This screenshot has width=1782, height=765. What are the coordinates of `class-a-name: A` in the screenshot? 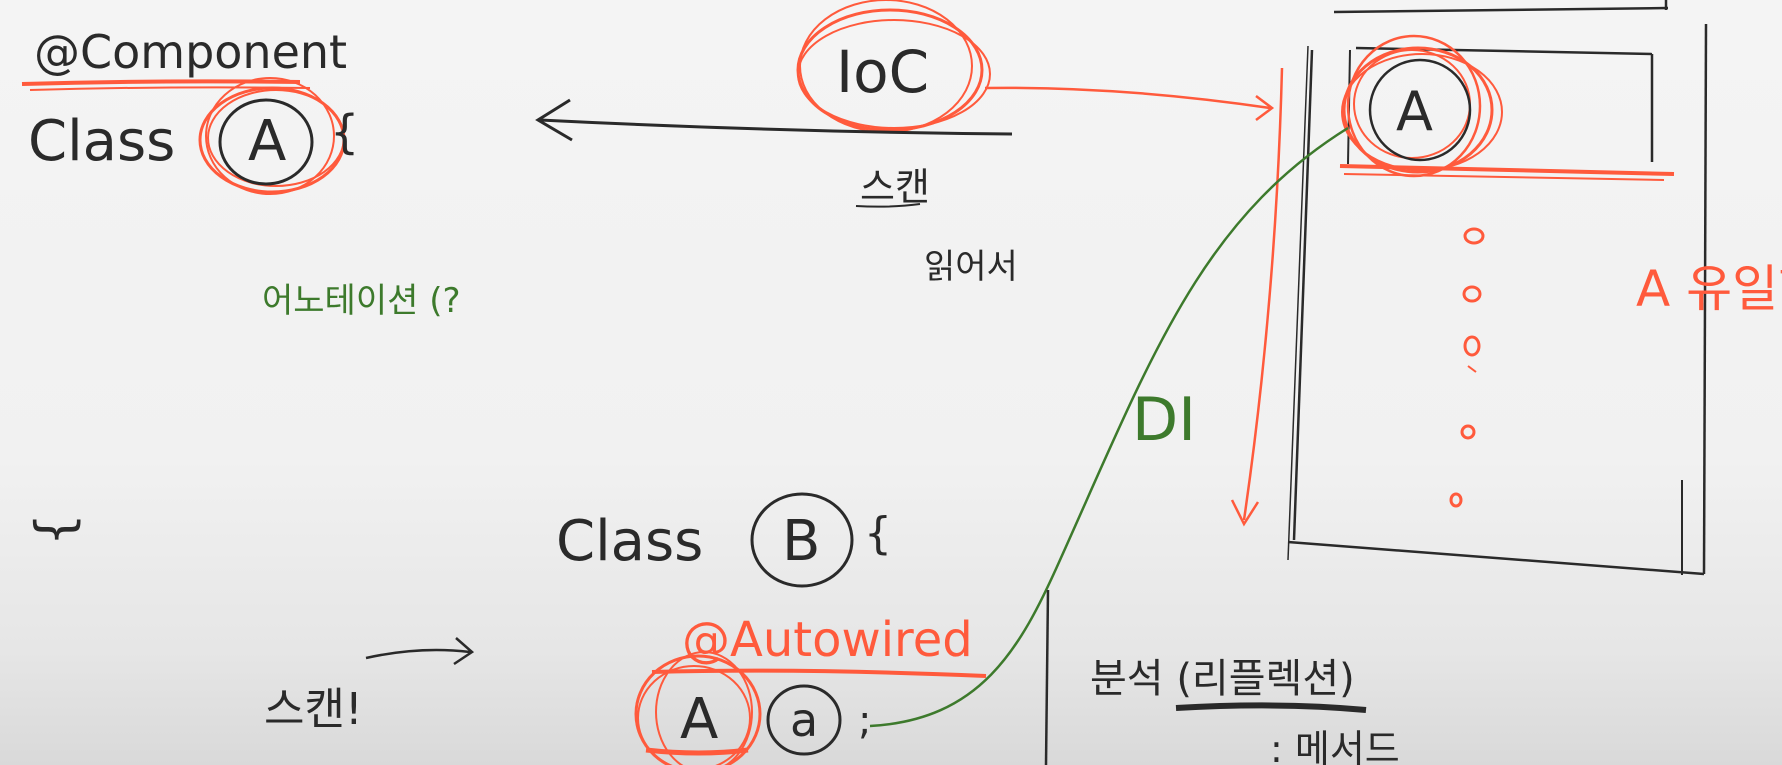 It's located at (267, 141).